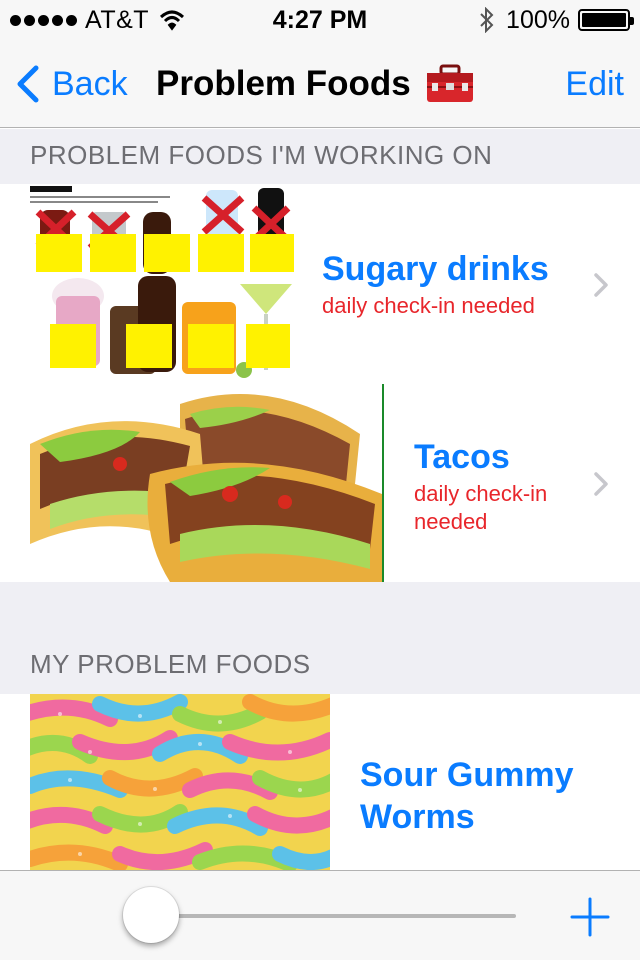  I want to click on bluetooth-icon, so click(487, 20).